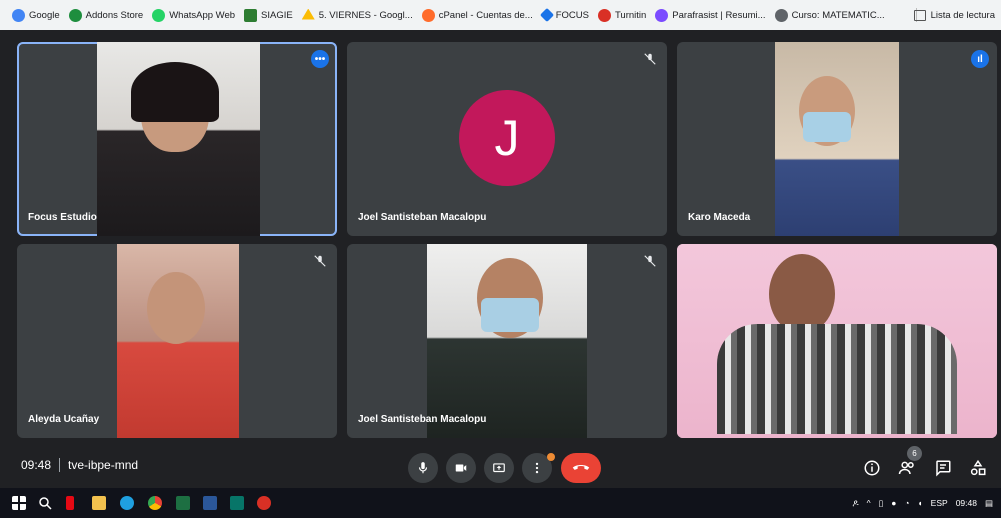 This screenshot has width=1001, height=518. I want to click on chat-button, so click(943, 468).